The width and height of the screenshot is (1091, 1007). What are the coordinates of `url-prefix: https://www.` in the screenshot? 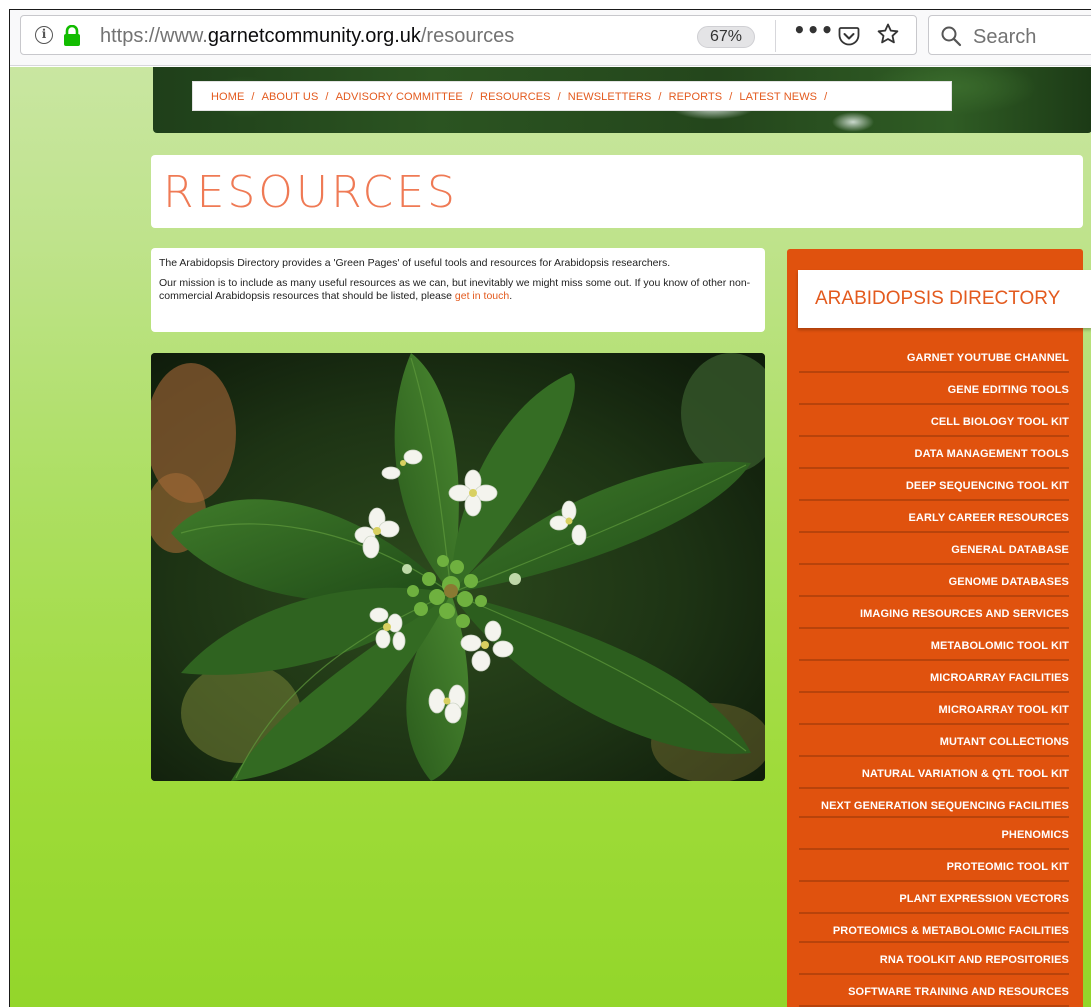 It's located at (154, 36).